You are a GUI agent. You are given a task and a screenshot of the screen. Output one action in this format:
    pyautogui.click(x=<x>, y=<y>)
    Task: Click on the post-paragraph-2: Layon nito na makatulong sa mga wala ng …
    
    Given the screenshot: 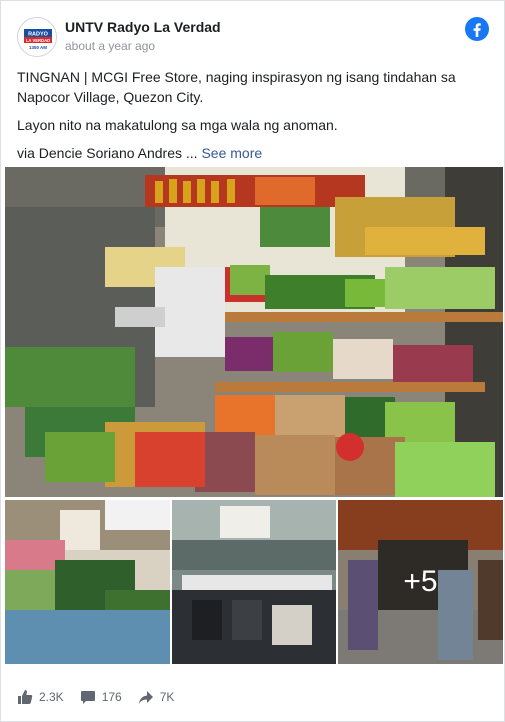 What is the action you would take?
    pyautogui.click(x=177, y=125)
    